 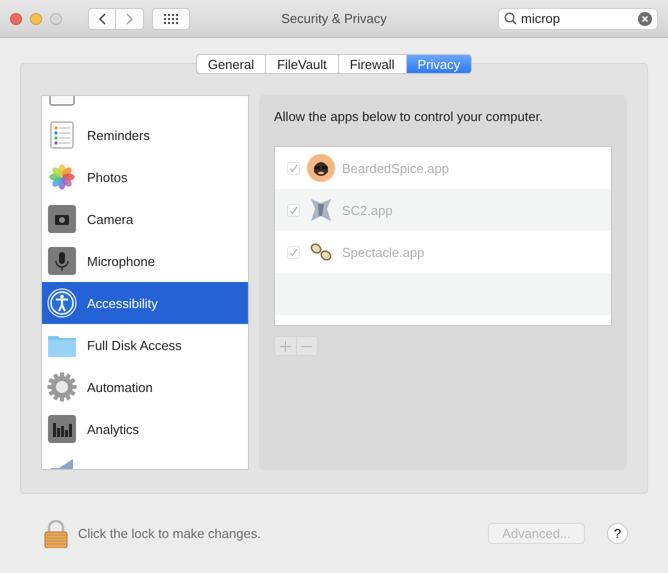 What do you see at coordinates (578, 19) in the screenshot?
I see `search-box: microp` at bounding box center [578, 19].